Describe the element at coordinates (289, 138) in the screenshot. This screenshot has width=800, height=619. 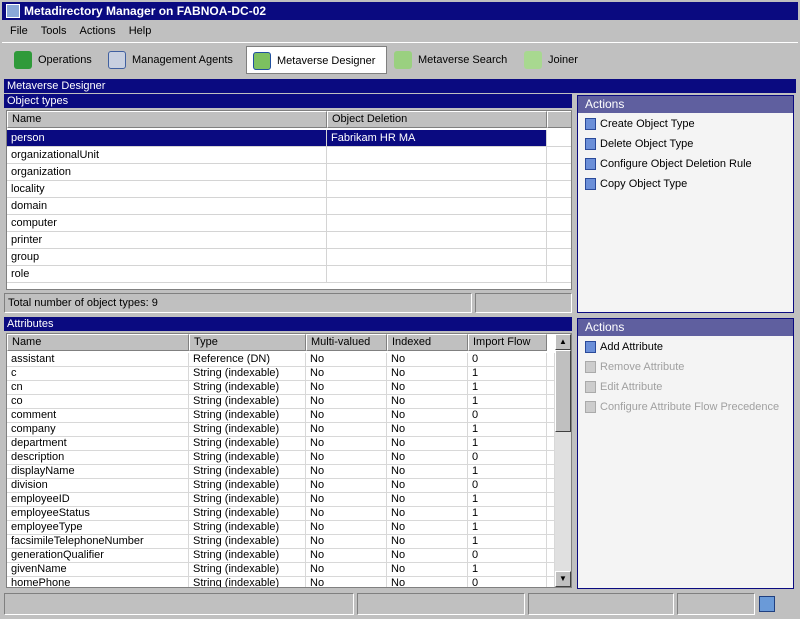
I see `table-row: person Fabrikam HR MA` at that location.